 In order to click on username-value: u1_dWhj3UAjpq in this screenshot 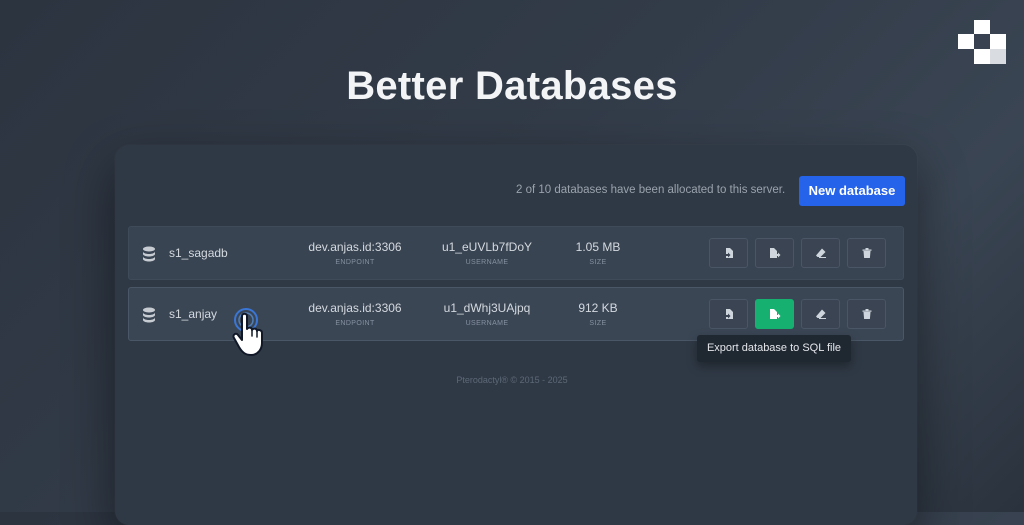, I will do `click(487, 308)`.